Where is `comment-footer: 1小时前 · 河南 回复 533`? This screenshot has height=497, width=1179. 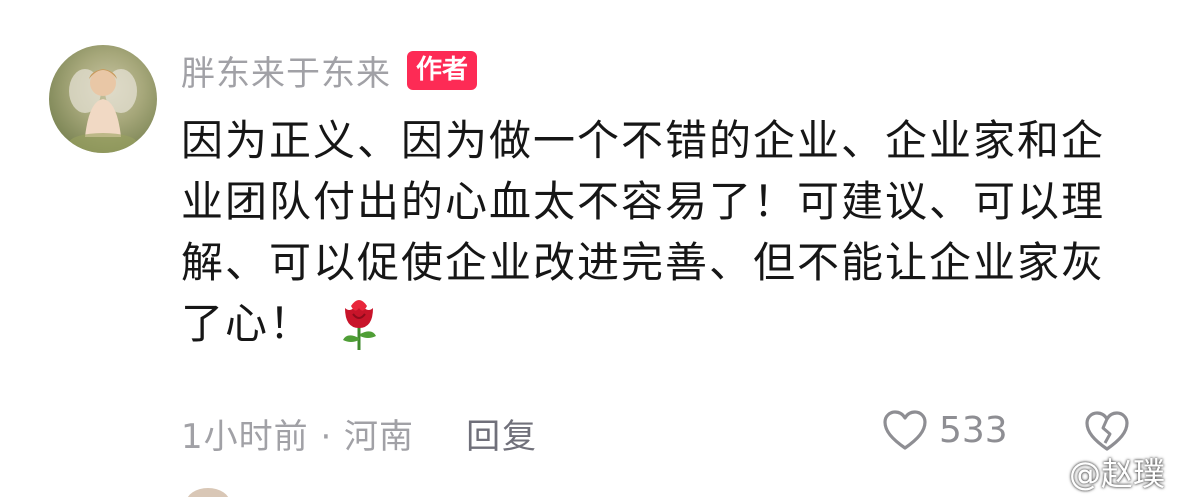
comment-footer: 1小时前 · 河南 回复 533 is located at coordinates (661, 433).